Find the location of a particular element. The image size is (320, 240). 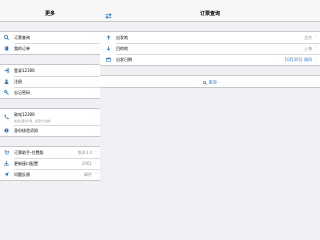

calendar-icon is located at coordinates (108, 59).